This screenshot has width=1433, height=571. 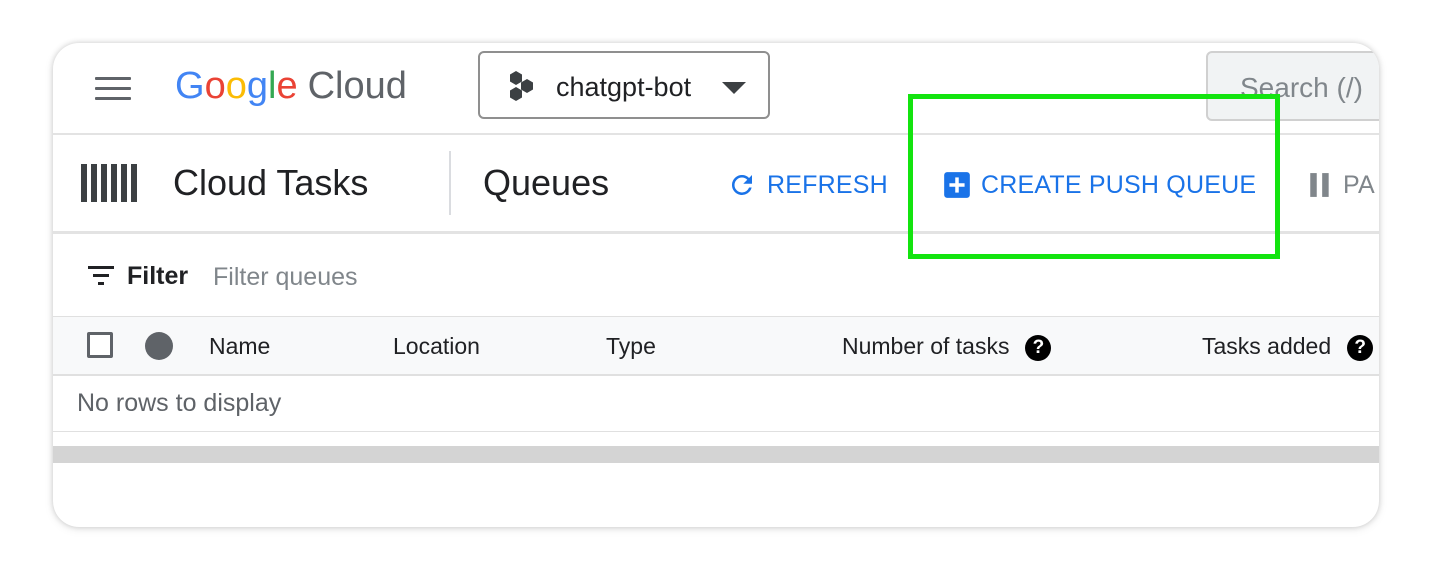 I want to click on refresh-label: REFRESH, so click(x=827, y=184).